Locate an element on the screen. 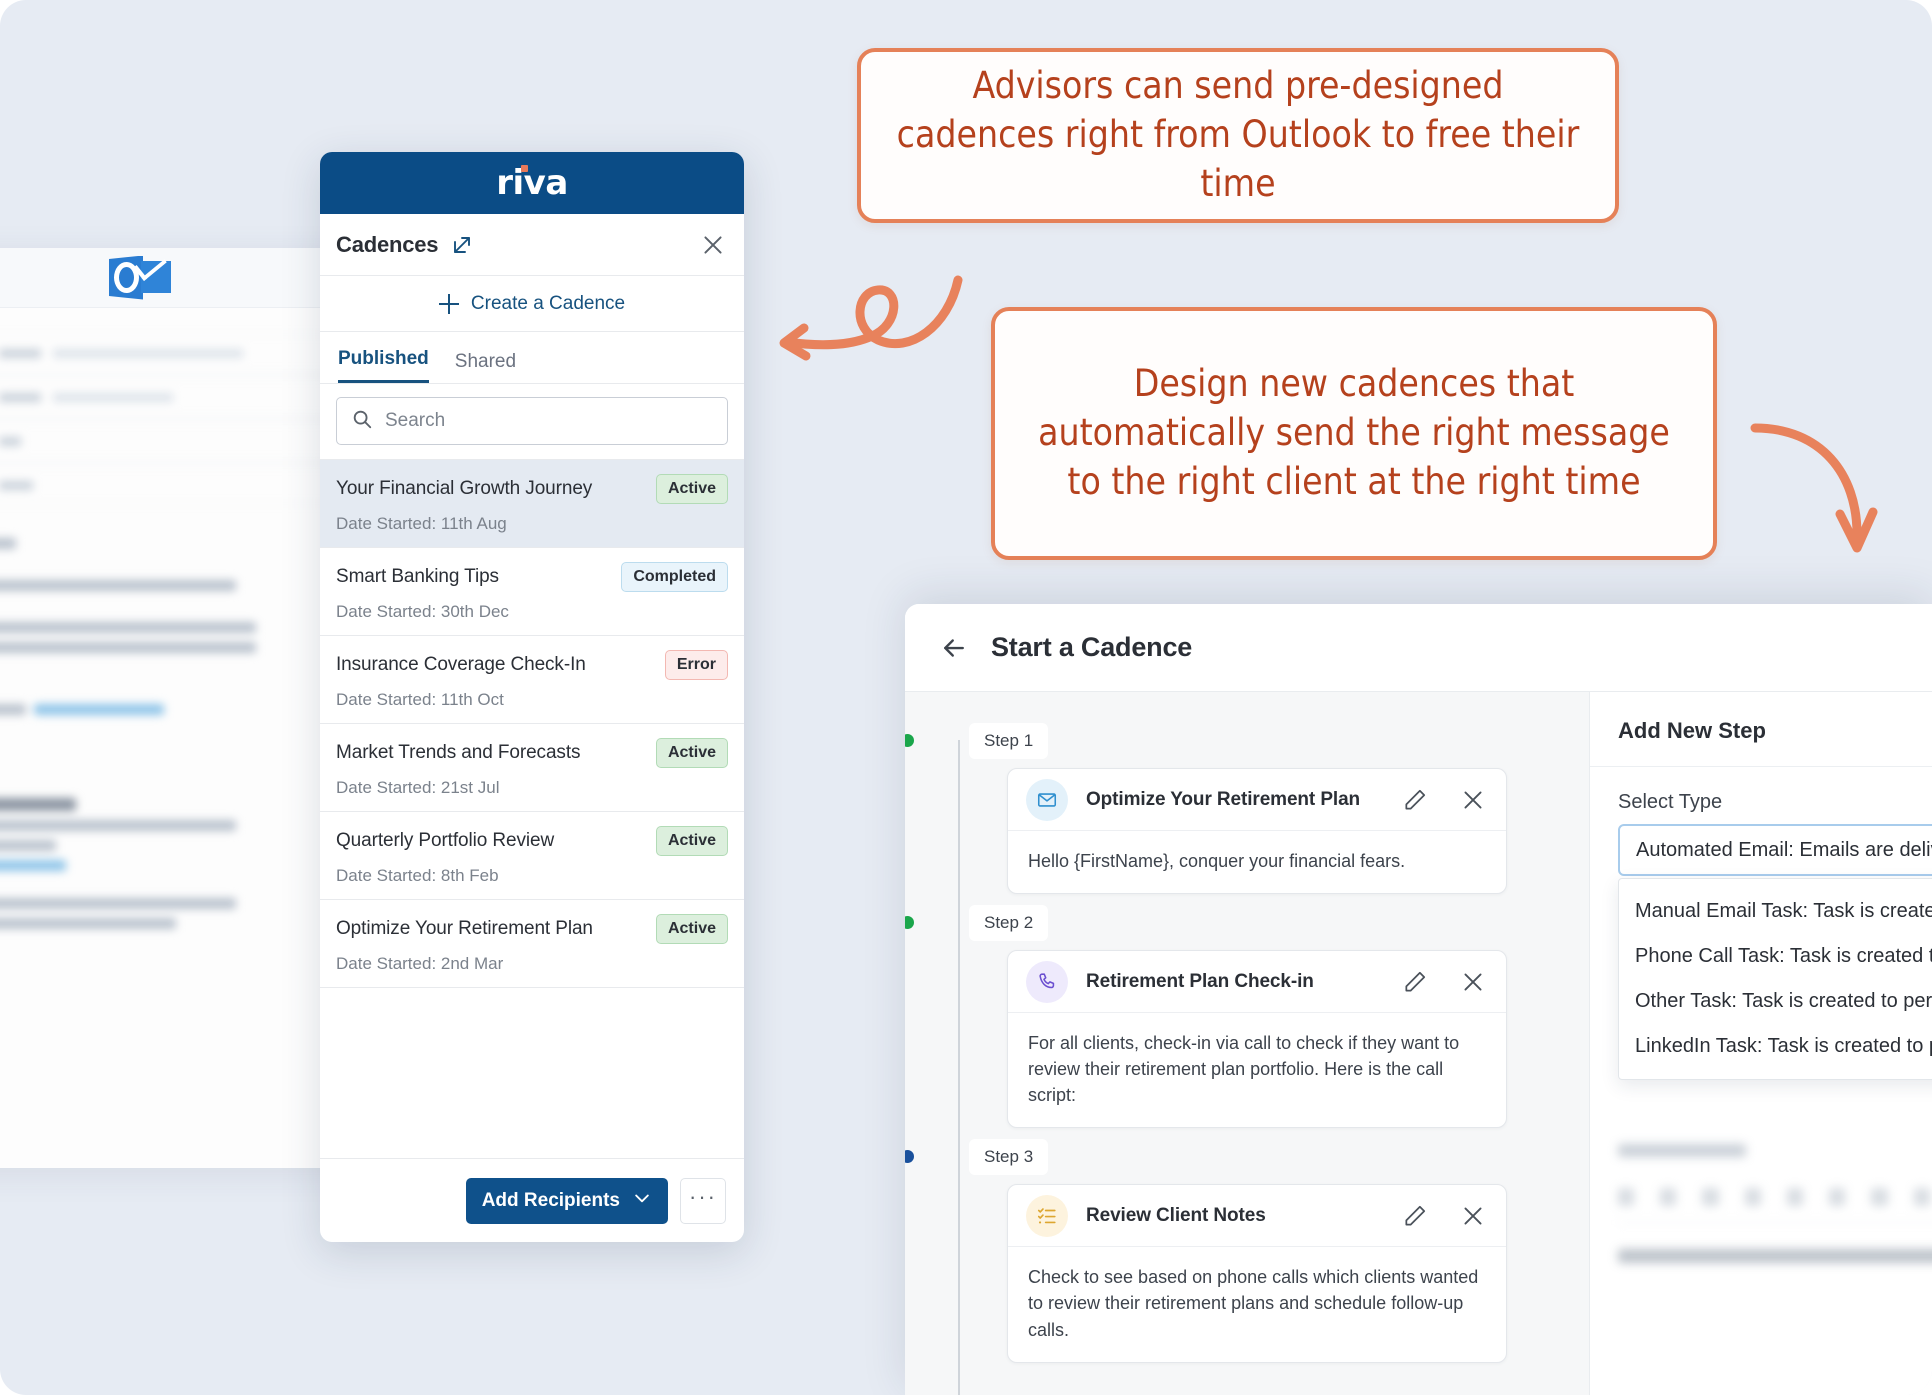 Image resolution: width=1932 pixels, height=1395 pixels. riva-brand-header: riva is located at coordinates (532, 183).